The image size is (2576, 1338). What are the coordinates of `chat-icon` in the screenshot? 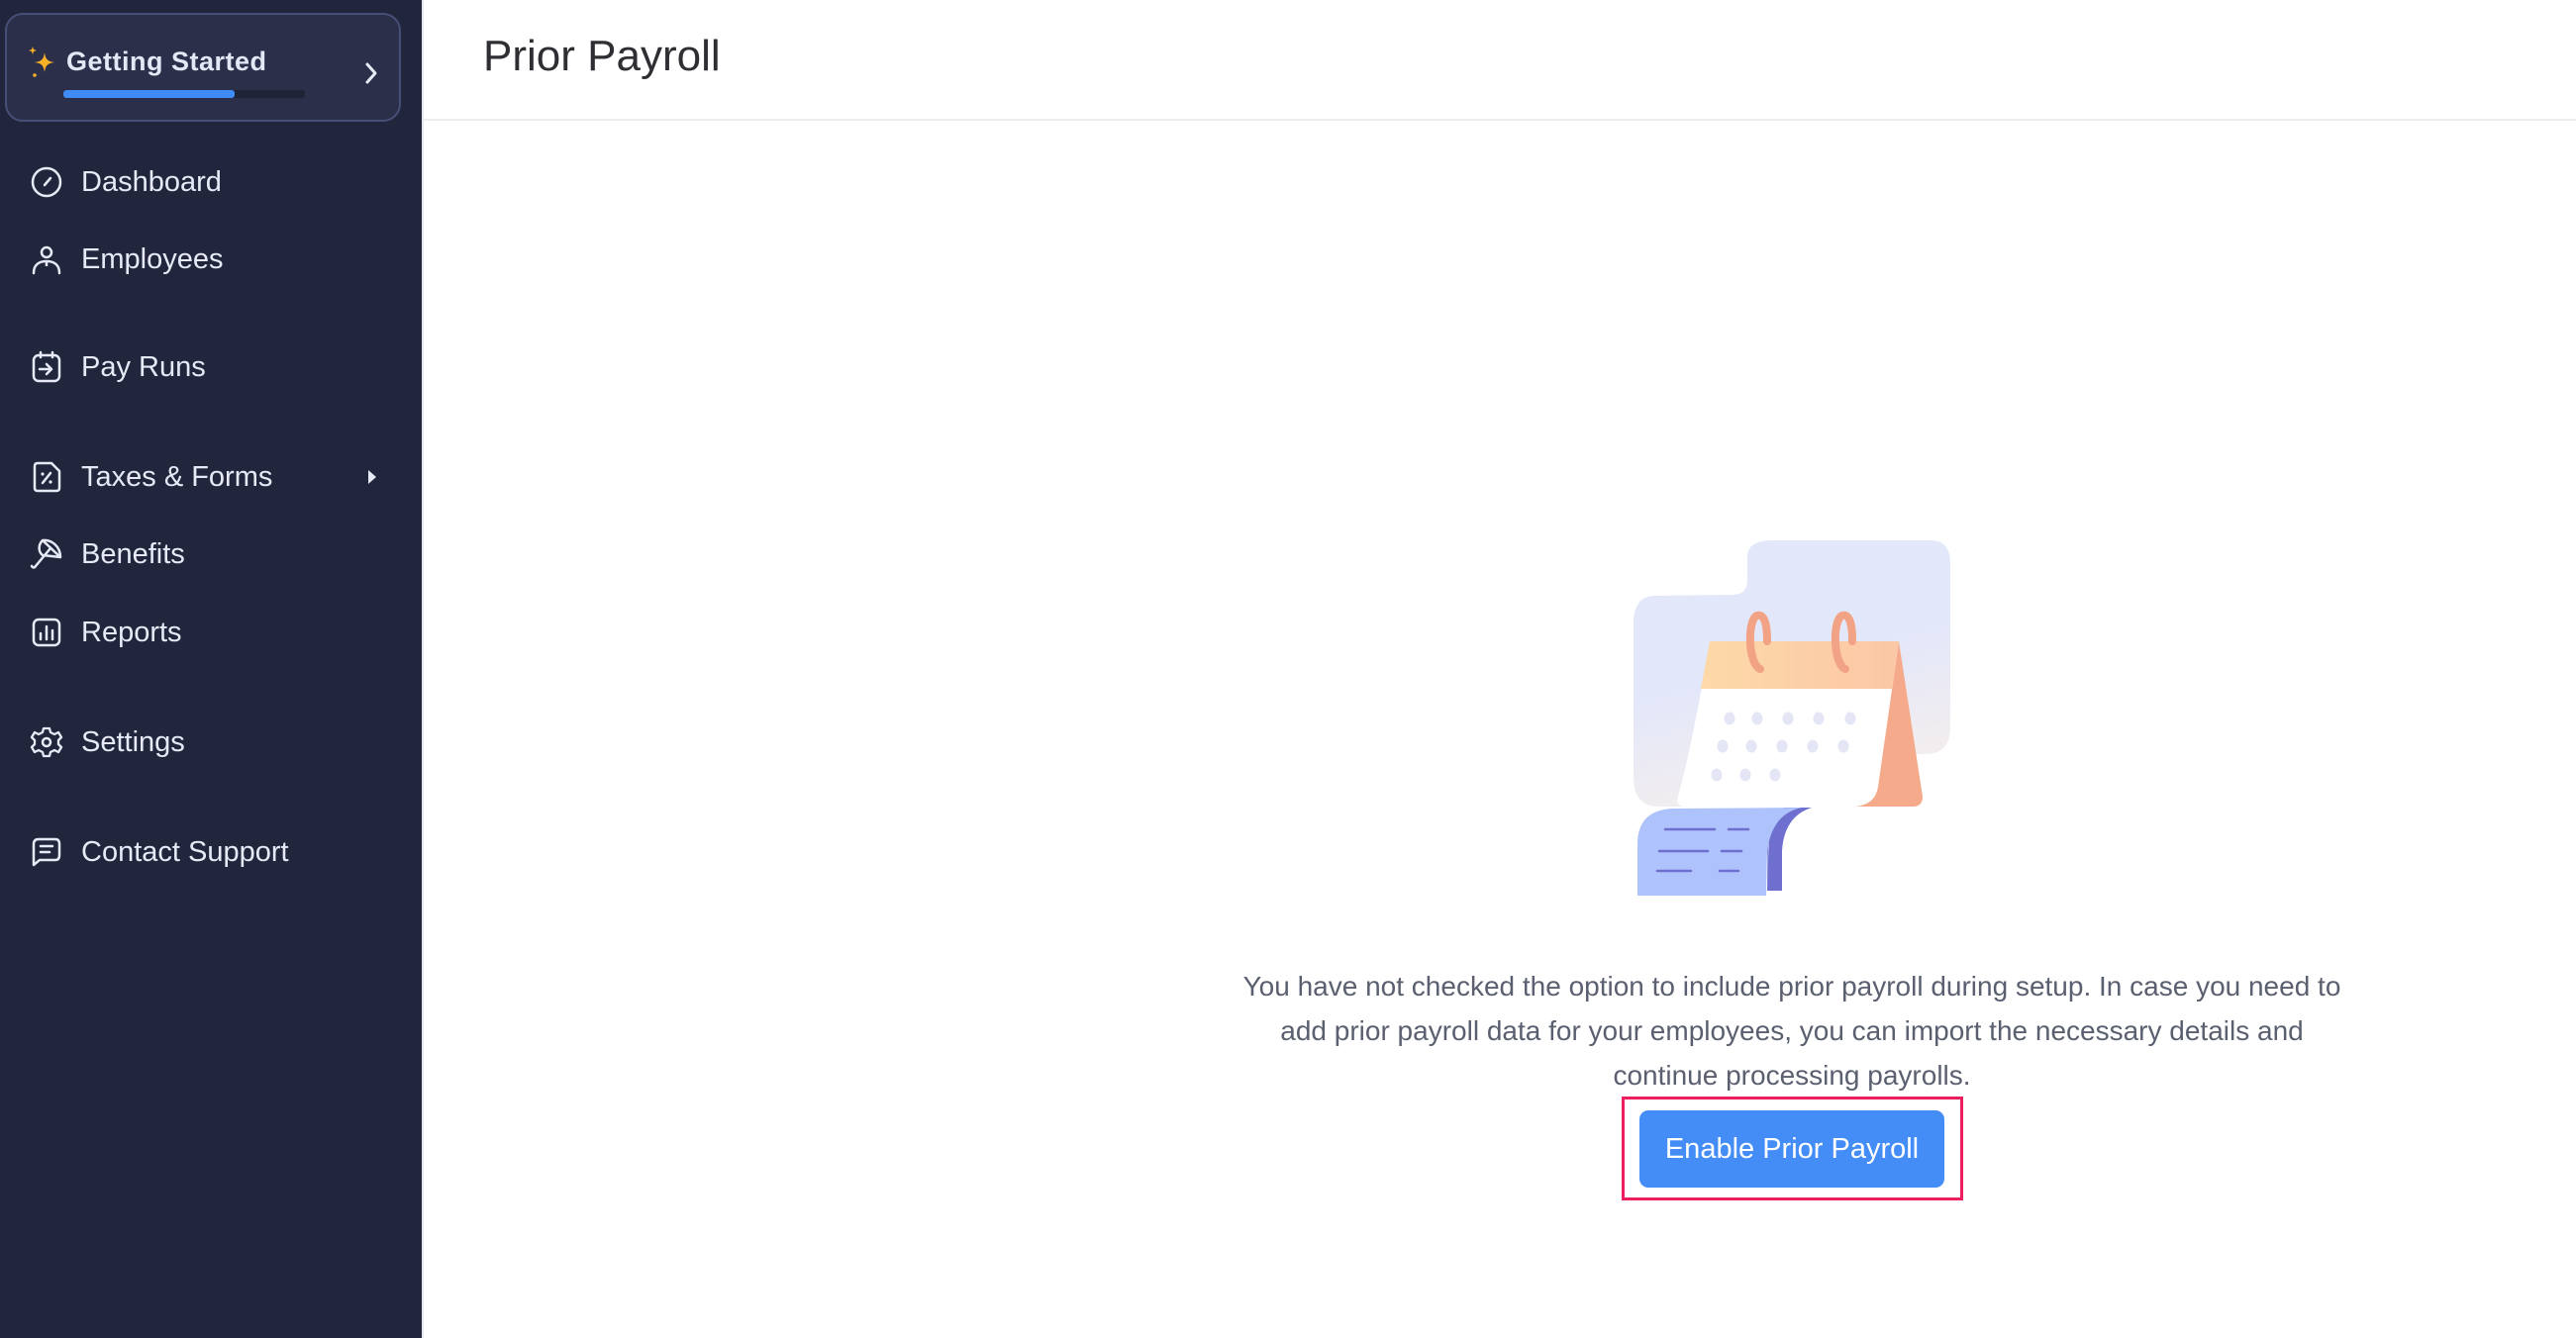 It's located at (47, 852).